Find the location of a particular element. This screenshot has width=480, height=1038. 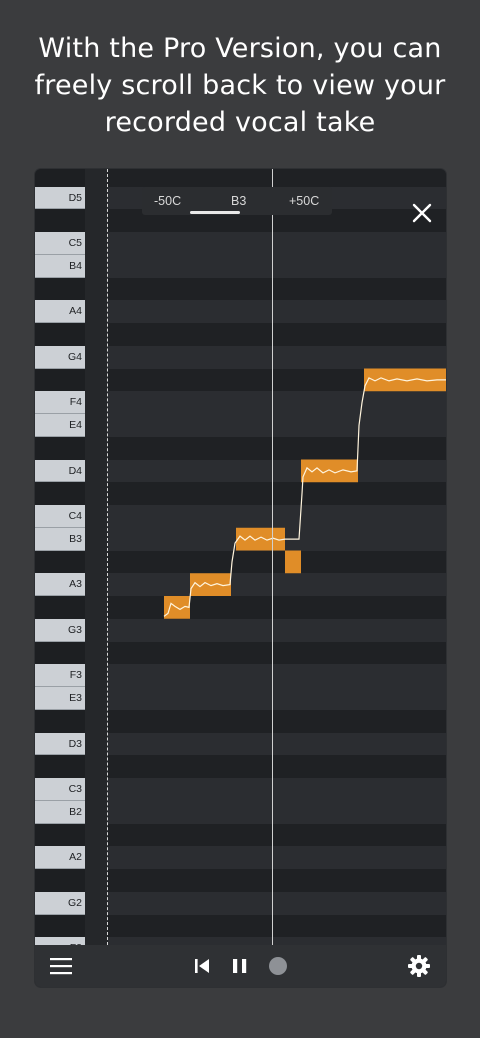

close-icon is located at coordinates (422, 213).